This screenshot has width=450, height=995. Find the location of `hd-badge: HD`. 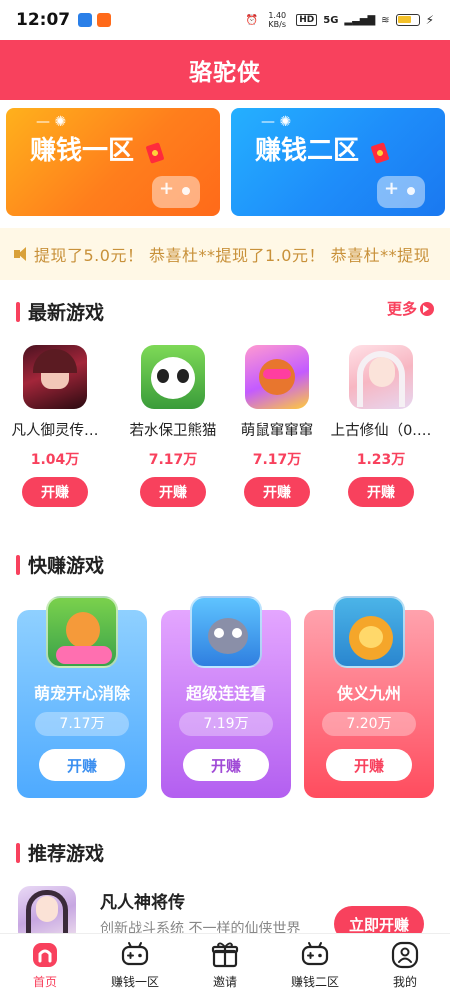

hd-badge: HD is located at coordinates (307, 20).